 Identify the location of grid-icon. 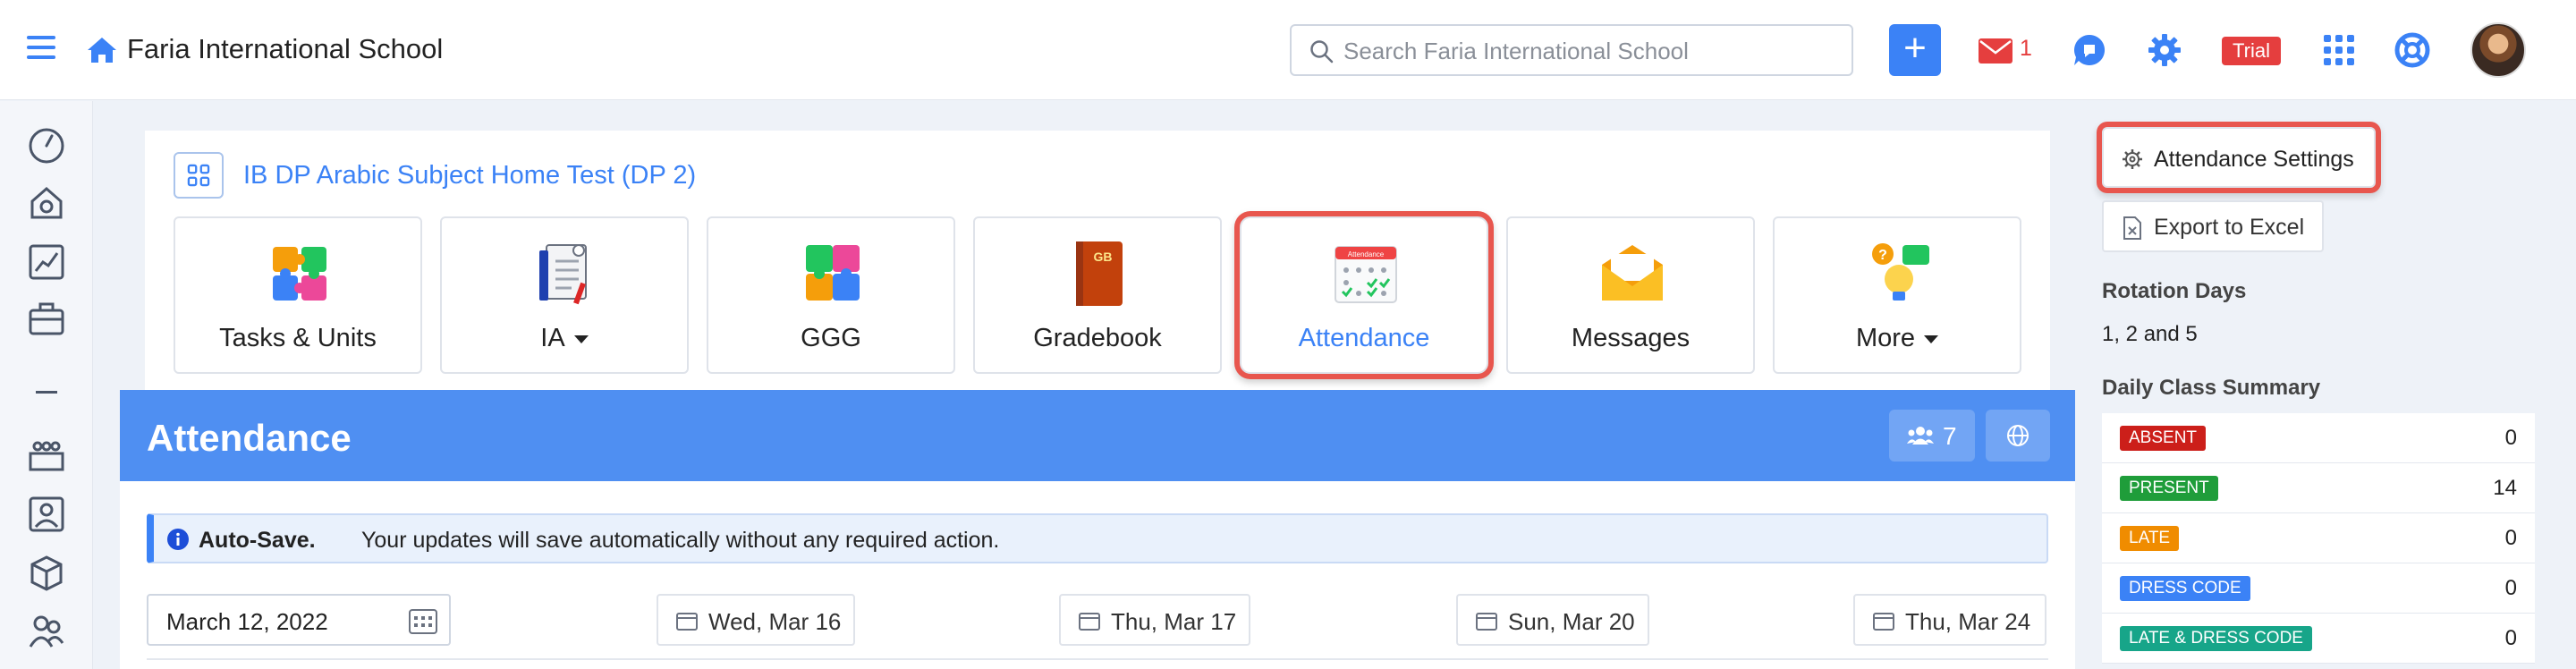
(199, 175).